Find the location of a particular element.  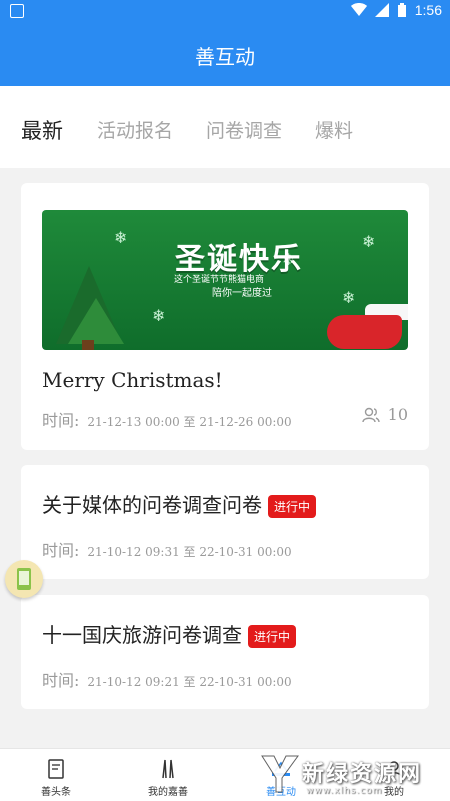

christmas-banner-image: ❄ ❄ ❄ ❄ ❄ 圣诞快乐 这个圣诞节节熊猫电商 陪你一起度过 is located at coordinates (225, 280).